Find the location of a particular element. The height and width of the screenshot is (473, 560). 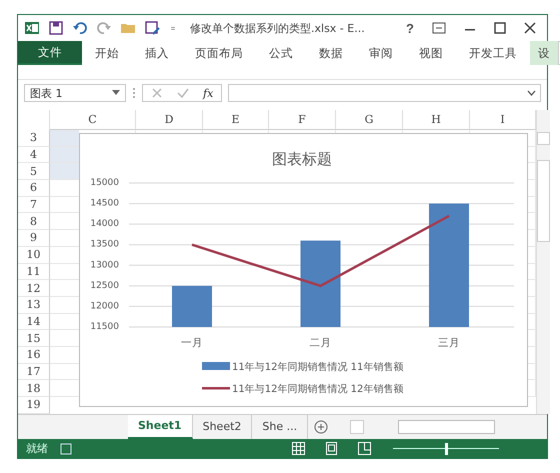

ribbon-tab: 开发工具 is located at coordinates (493, 53).